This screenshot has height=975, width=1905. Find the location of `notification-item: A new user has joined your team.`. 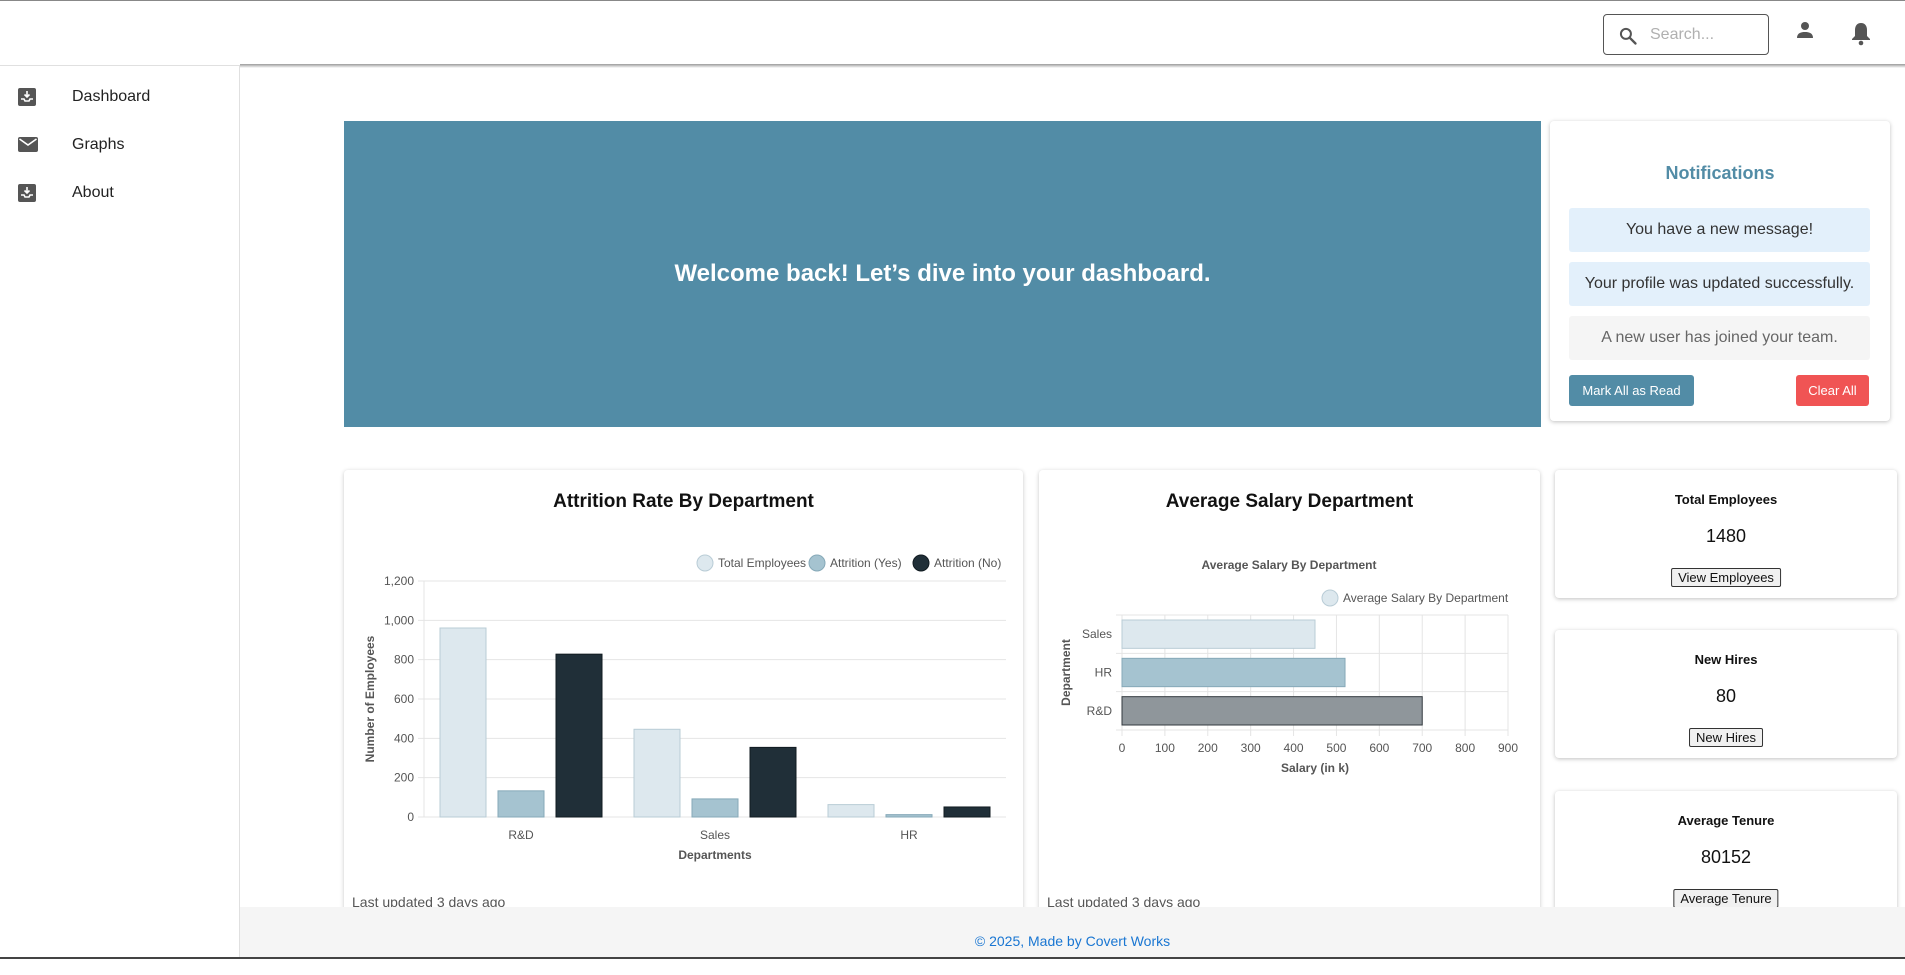

notification-item: A new user has joined your team. is located at coordinates (1719, 338).